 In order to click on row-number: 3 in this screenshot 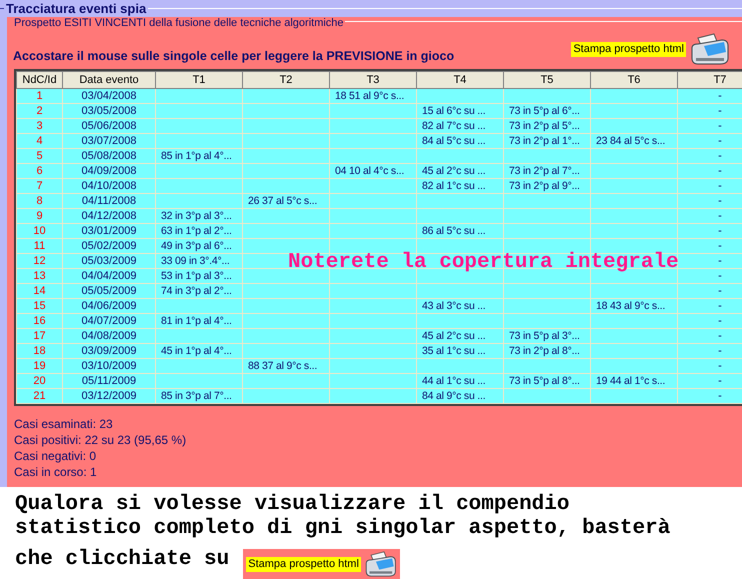, I will do `click(39, 126)`.